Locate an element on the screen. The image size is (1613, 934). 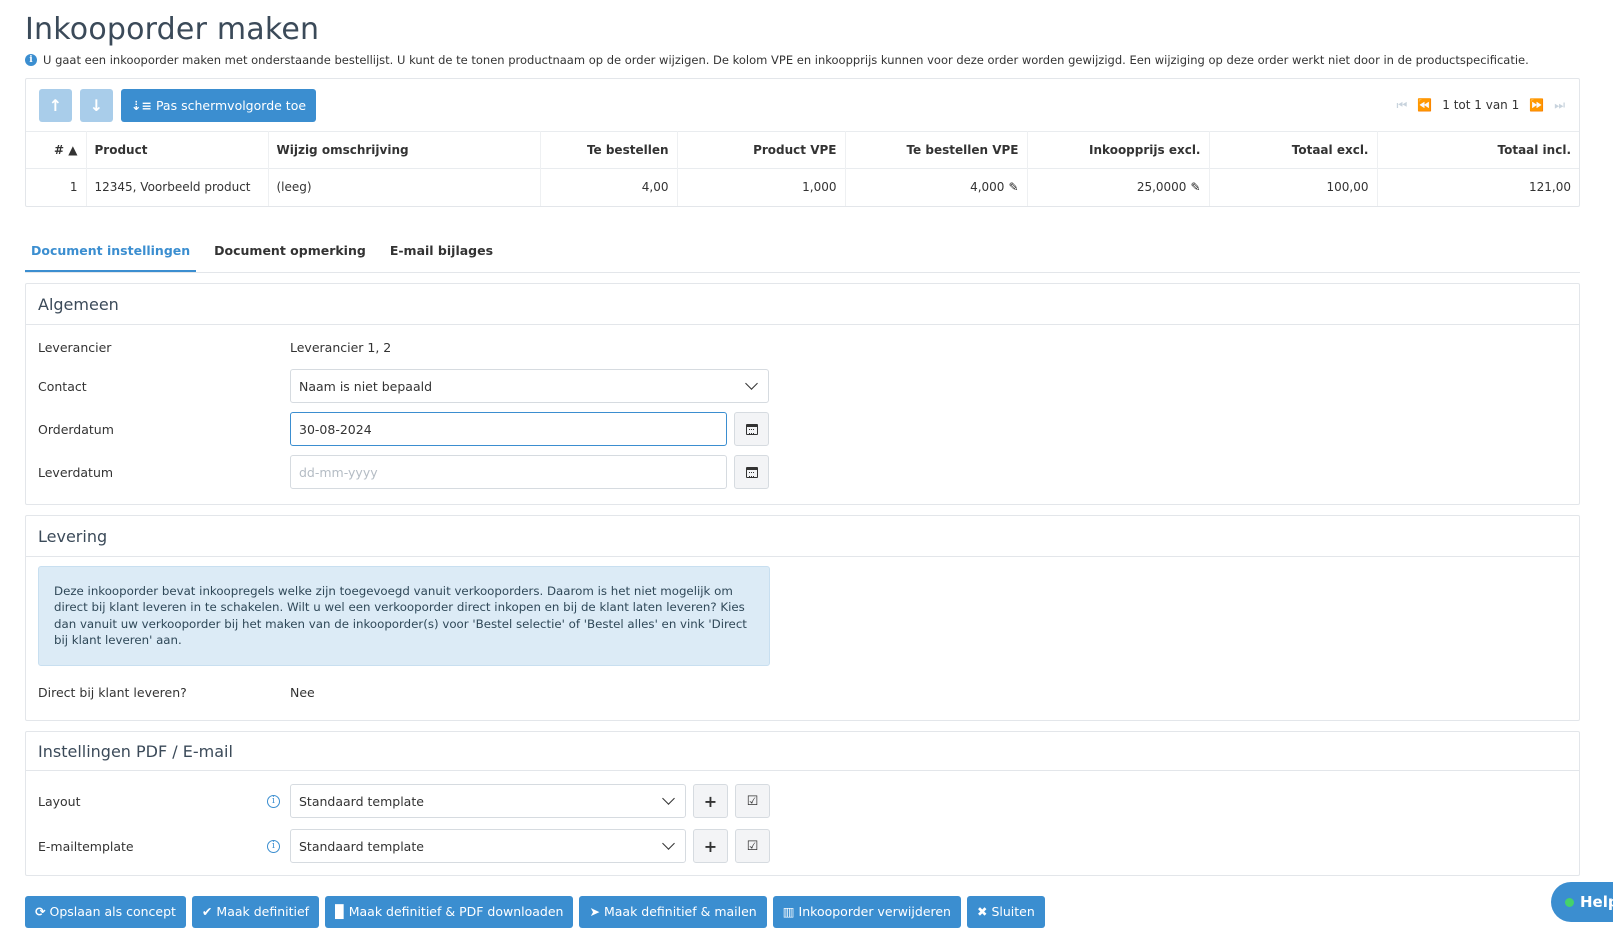
refresh-icon: ⟳ is located at coordinates (40, 911).